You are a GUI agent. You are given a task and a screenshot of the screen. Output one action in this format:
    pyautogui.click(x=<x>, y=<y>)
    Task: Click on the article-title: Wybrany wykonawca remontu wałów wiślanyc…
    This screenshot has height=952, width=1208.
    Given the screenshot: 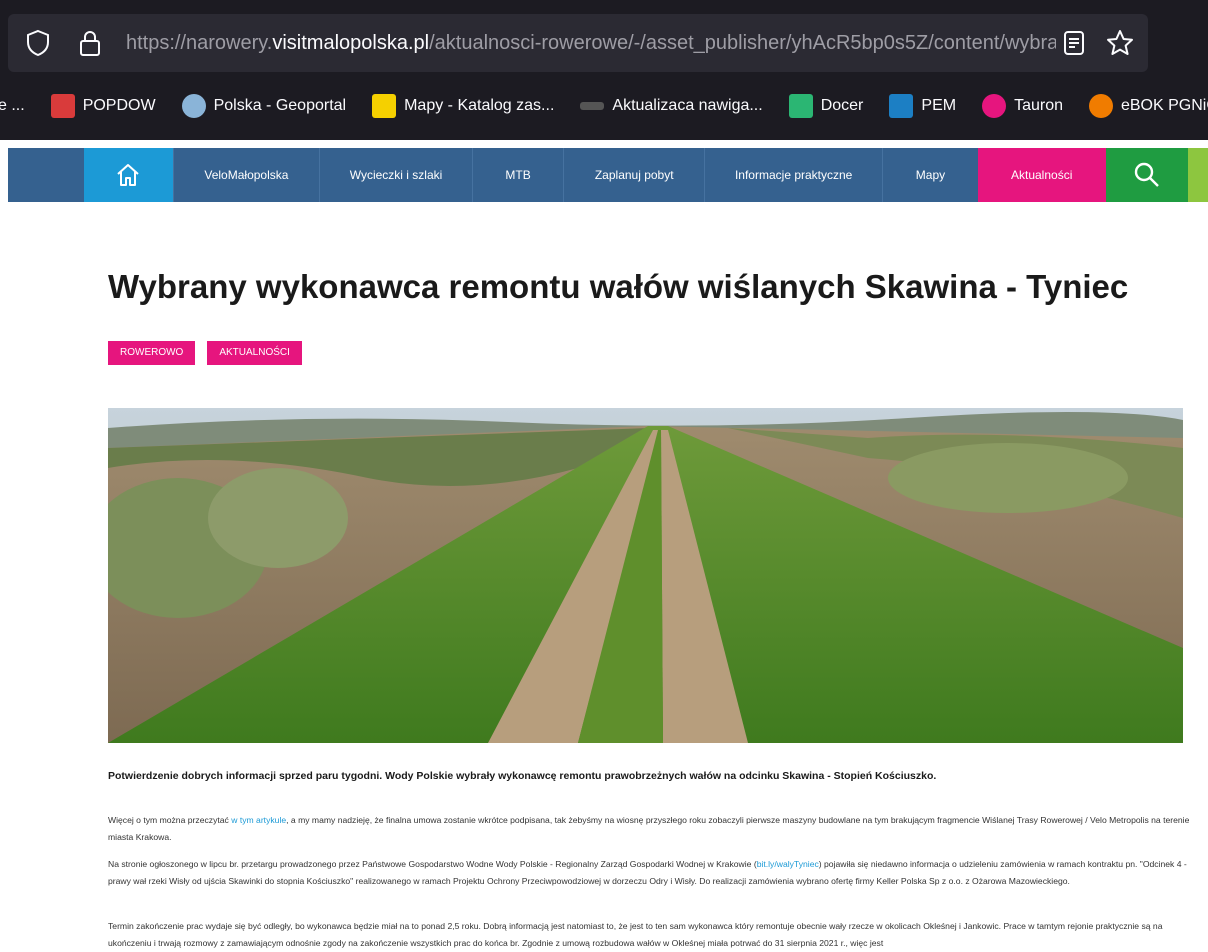 What is the action you would take?
    pyautogui.click(x=618, y=286)
    